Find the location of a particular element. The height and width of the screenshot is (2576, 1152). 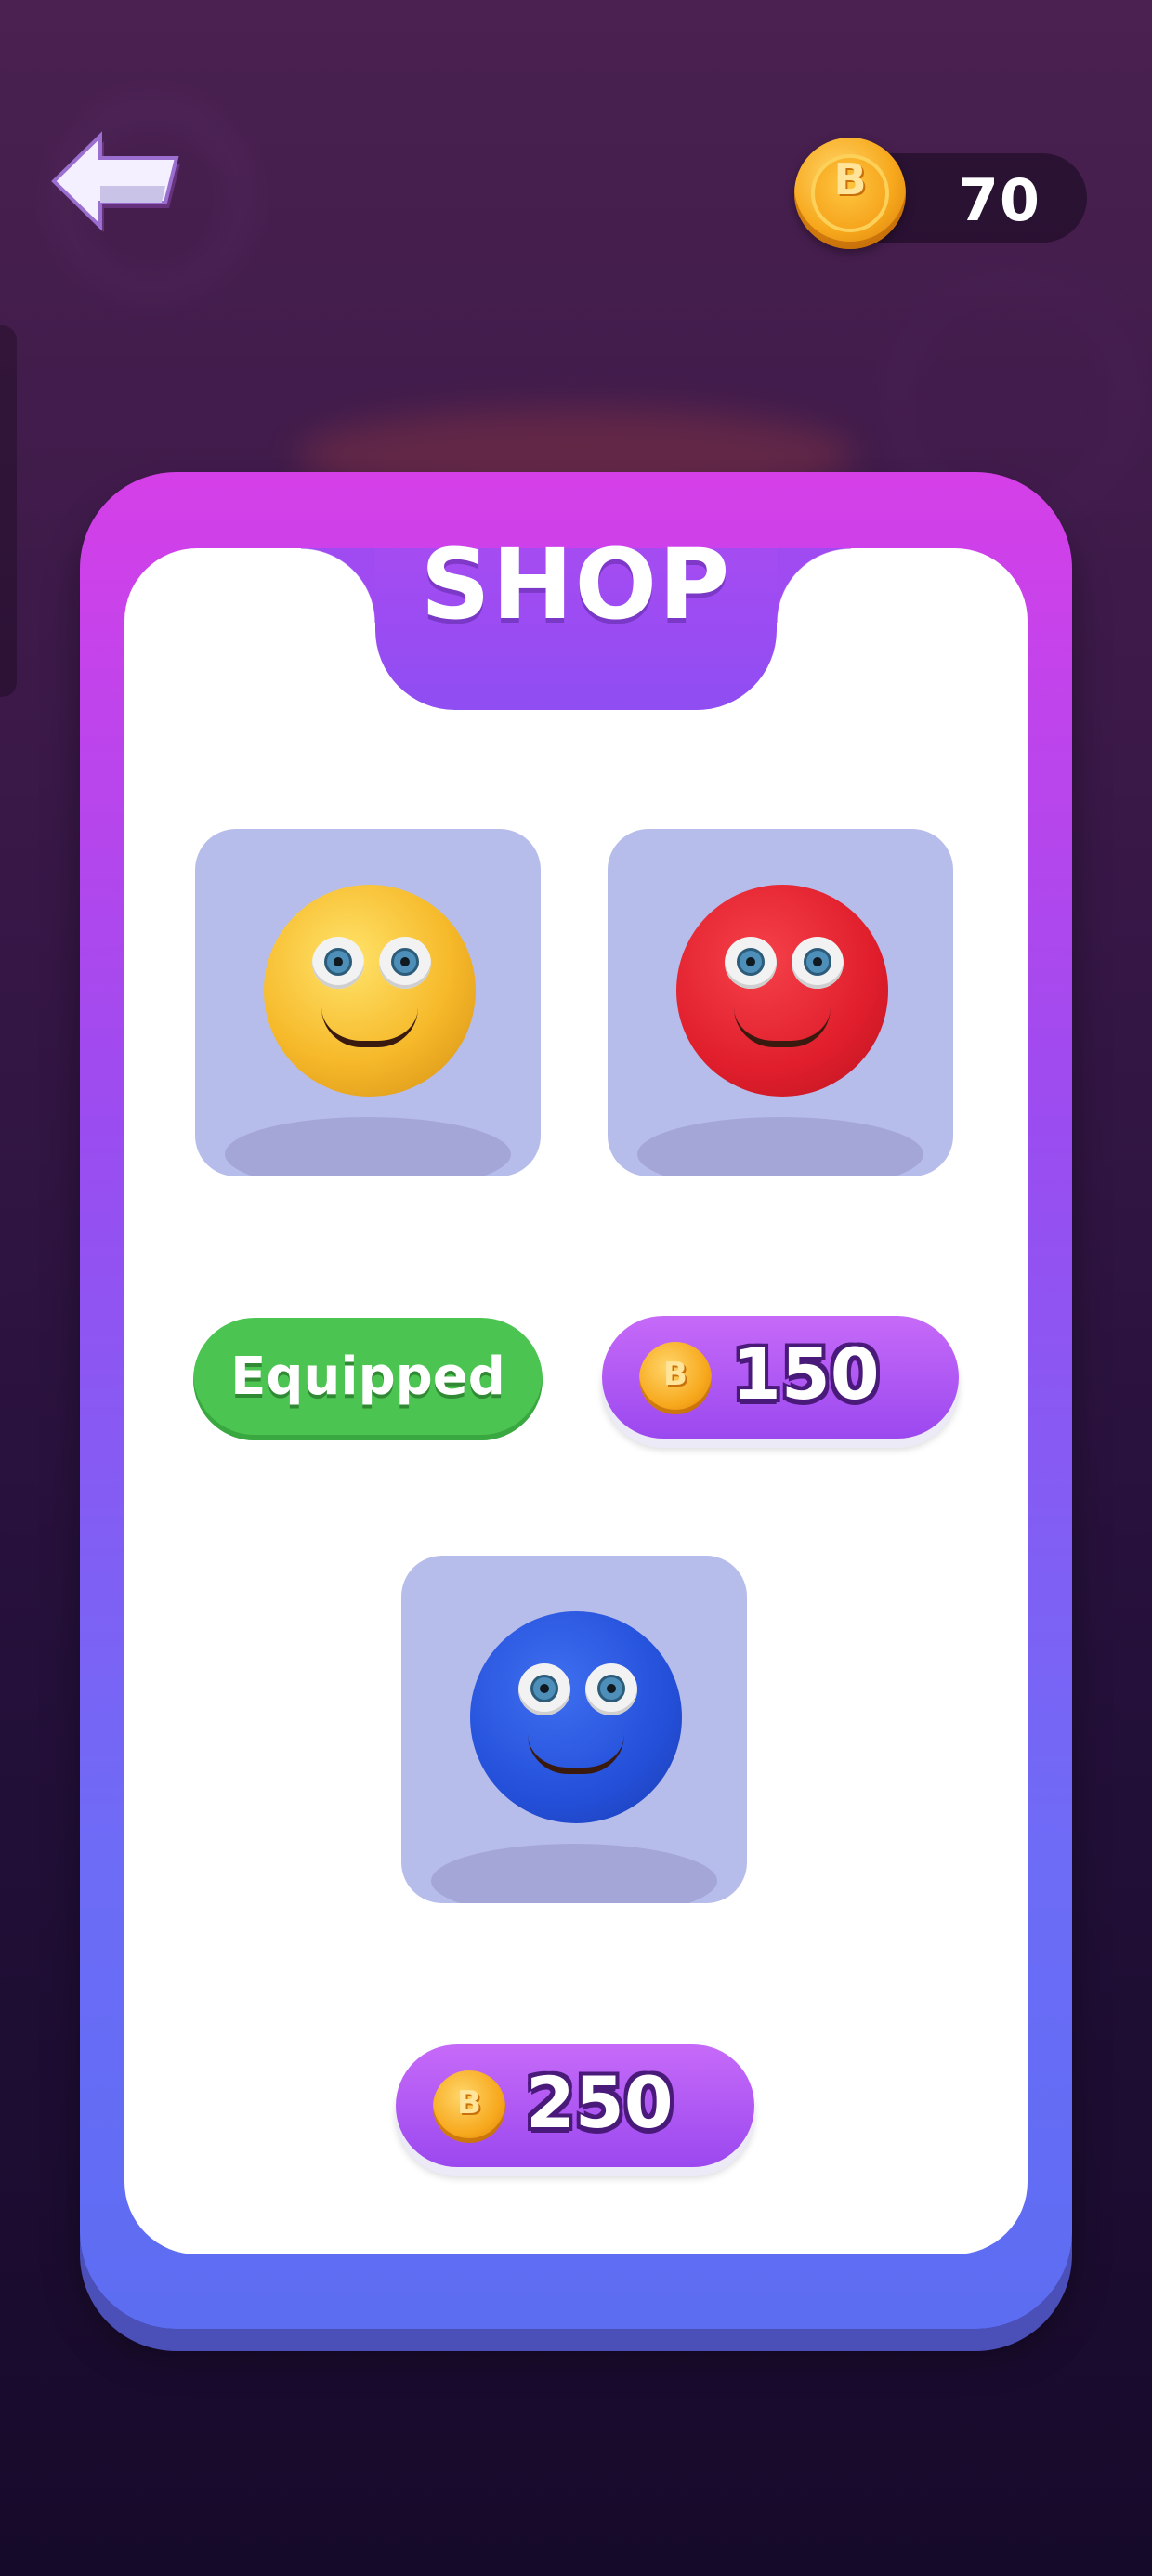

equipped-button: Equipped is located at coordinates (368, 1379).